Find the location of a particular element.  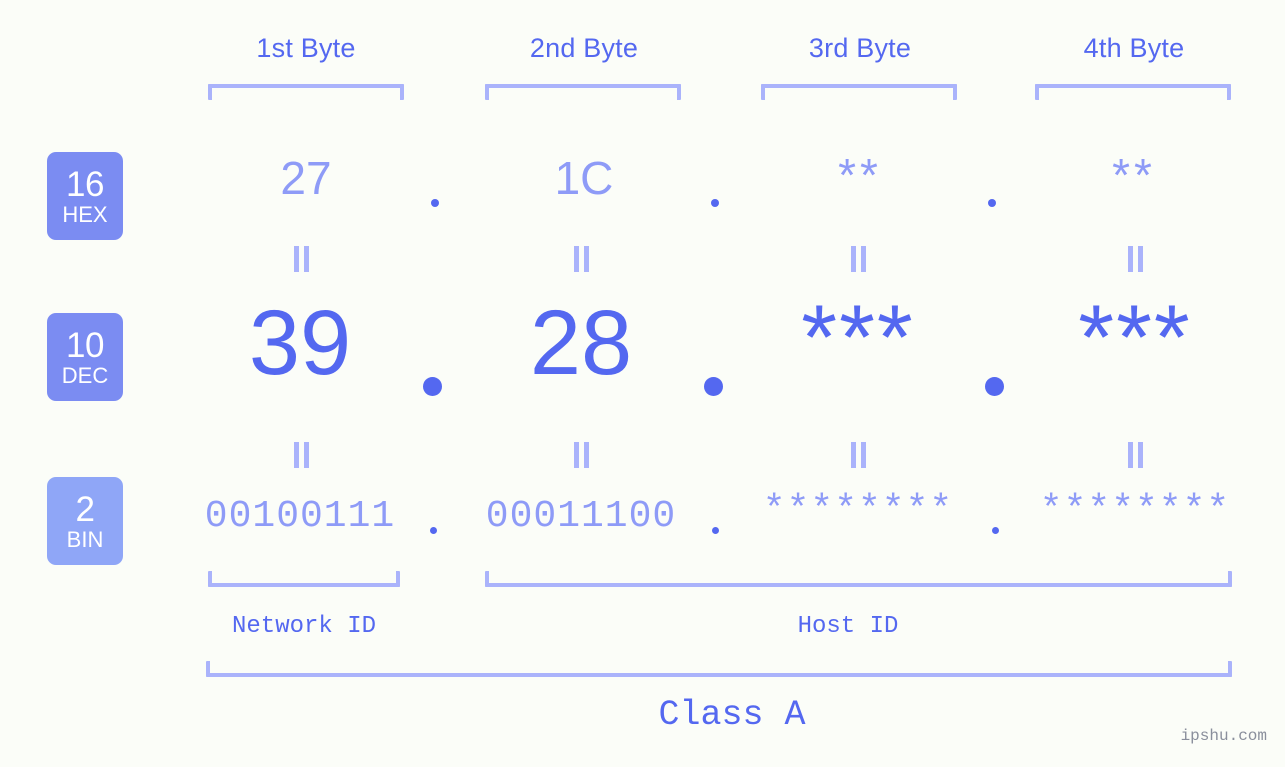

base-badge-dec-abbr: DEC is located at coordinates (85, 375).